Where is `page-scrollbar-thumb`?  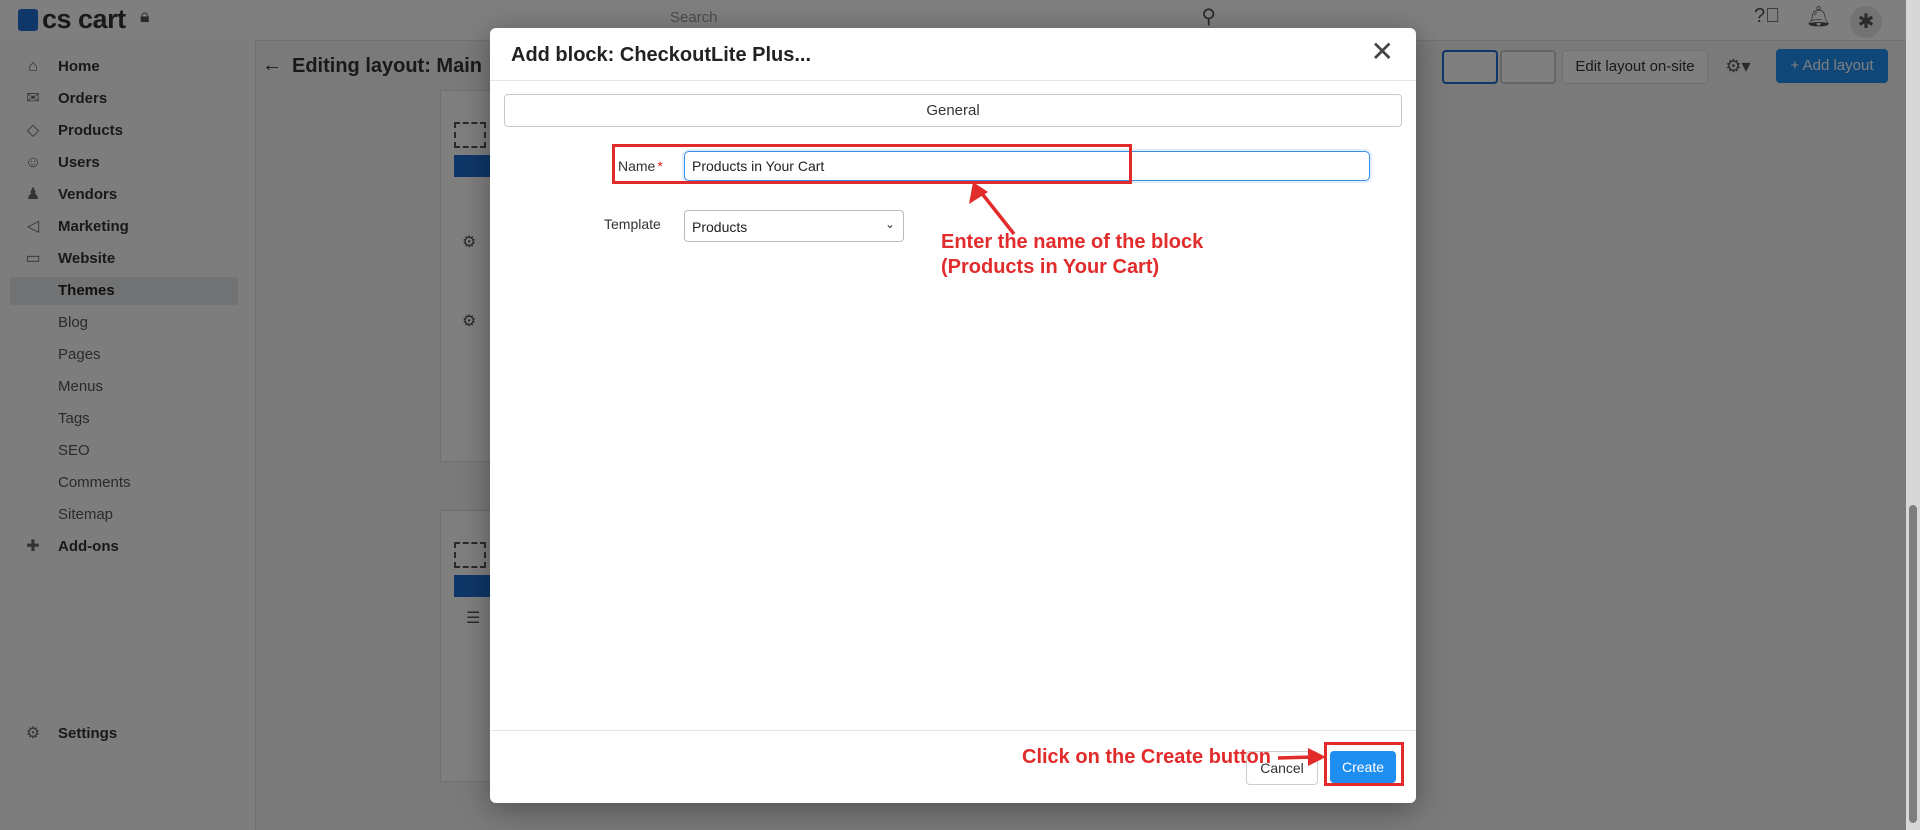
page-scrollbar-thumb is located at coordinates (1913, 664).